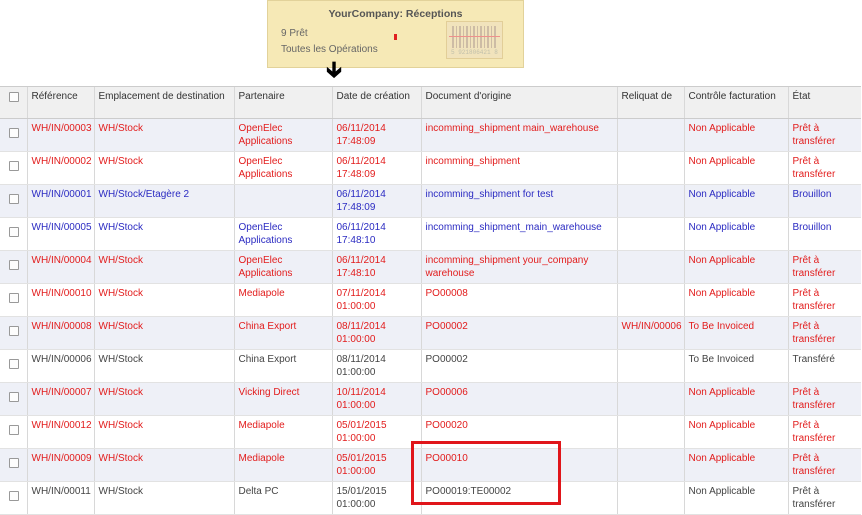 The image size is (862, 515). Describe the element at coordinates (60, 498) in the screenshot. I see `cell-reference: WH/IN/00011` at that location.